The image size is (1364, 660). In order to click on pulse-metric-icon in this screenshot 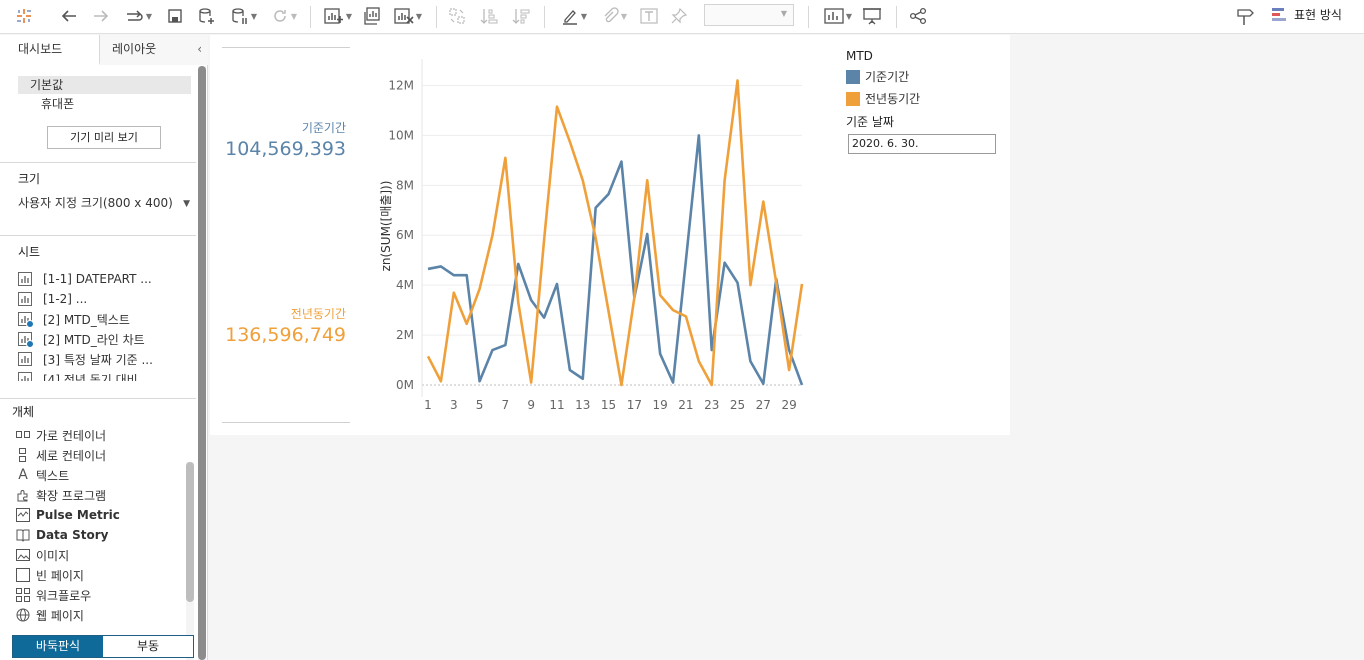, I will do `click(23, 515)`.